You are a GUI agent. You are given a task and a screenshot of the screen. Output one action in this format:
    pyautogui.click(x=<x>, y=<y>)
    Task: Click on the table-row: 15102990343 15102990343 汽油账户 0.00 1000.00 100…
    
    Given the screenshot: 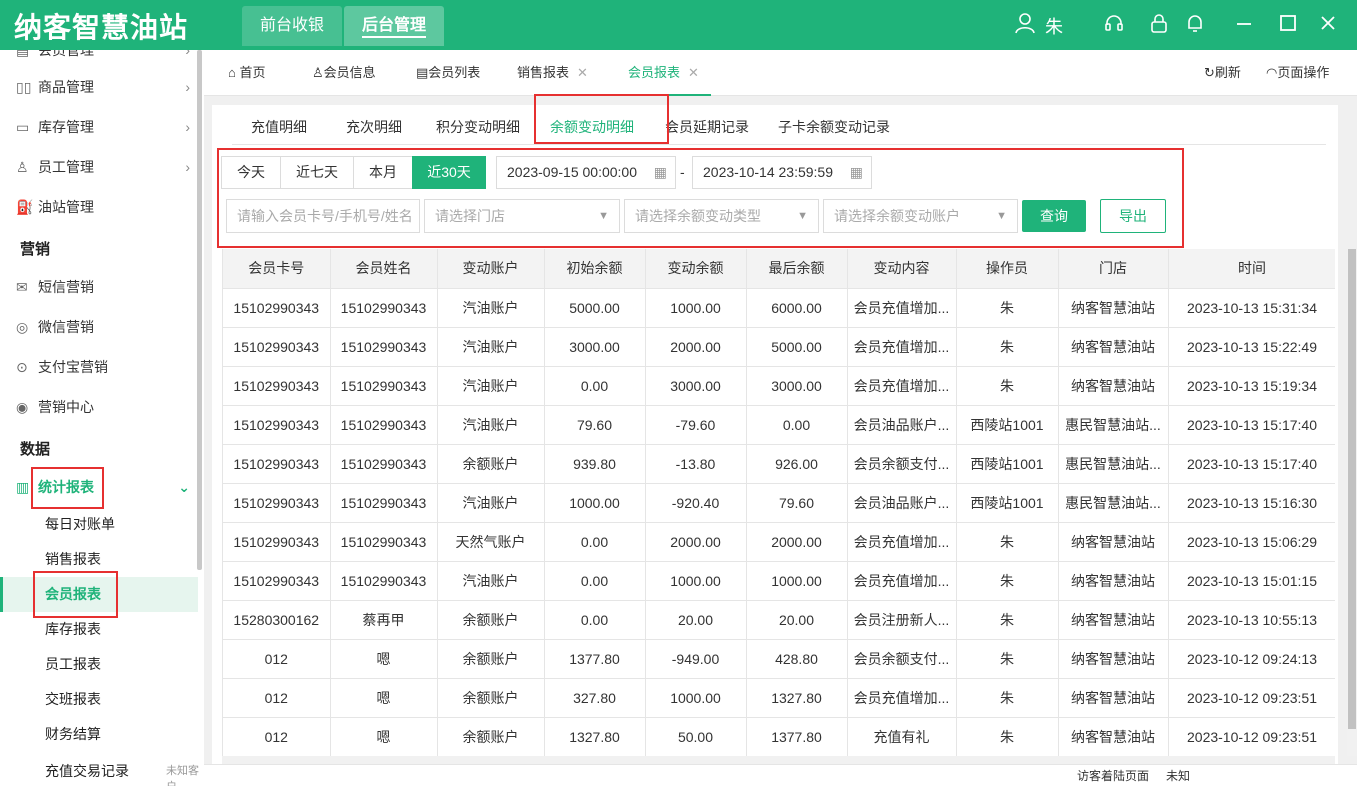 What is the action you would take?
    pyautogui.click(x=779, y=581)
    